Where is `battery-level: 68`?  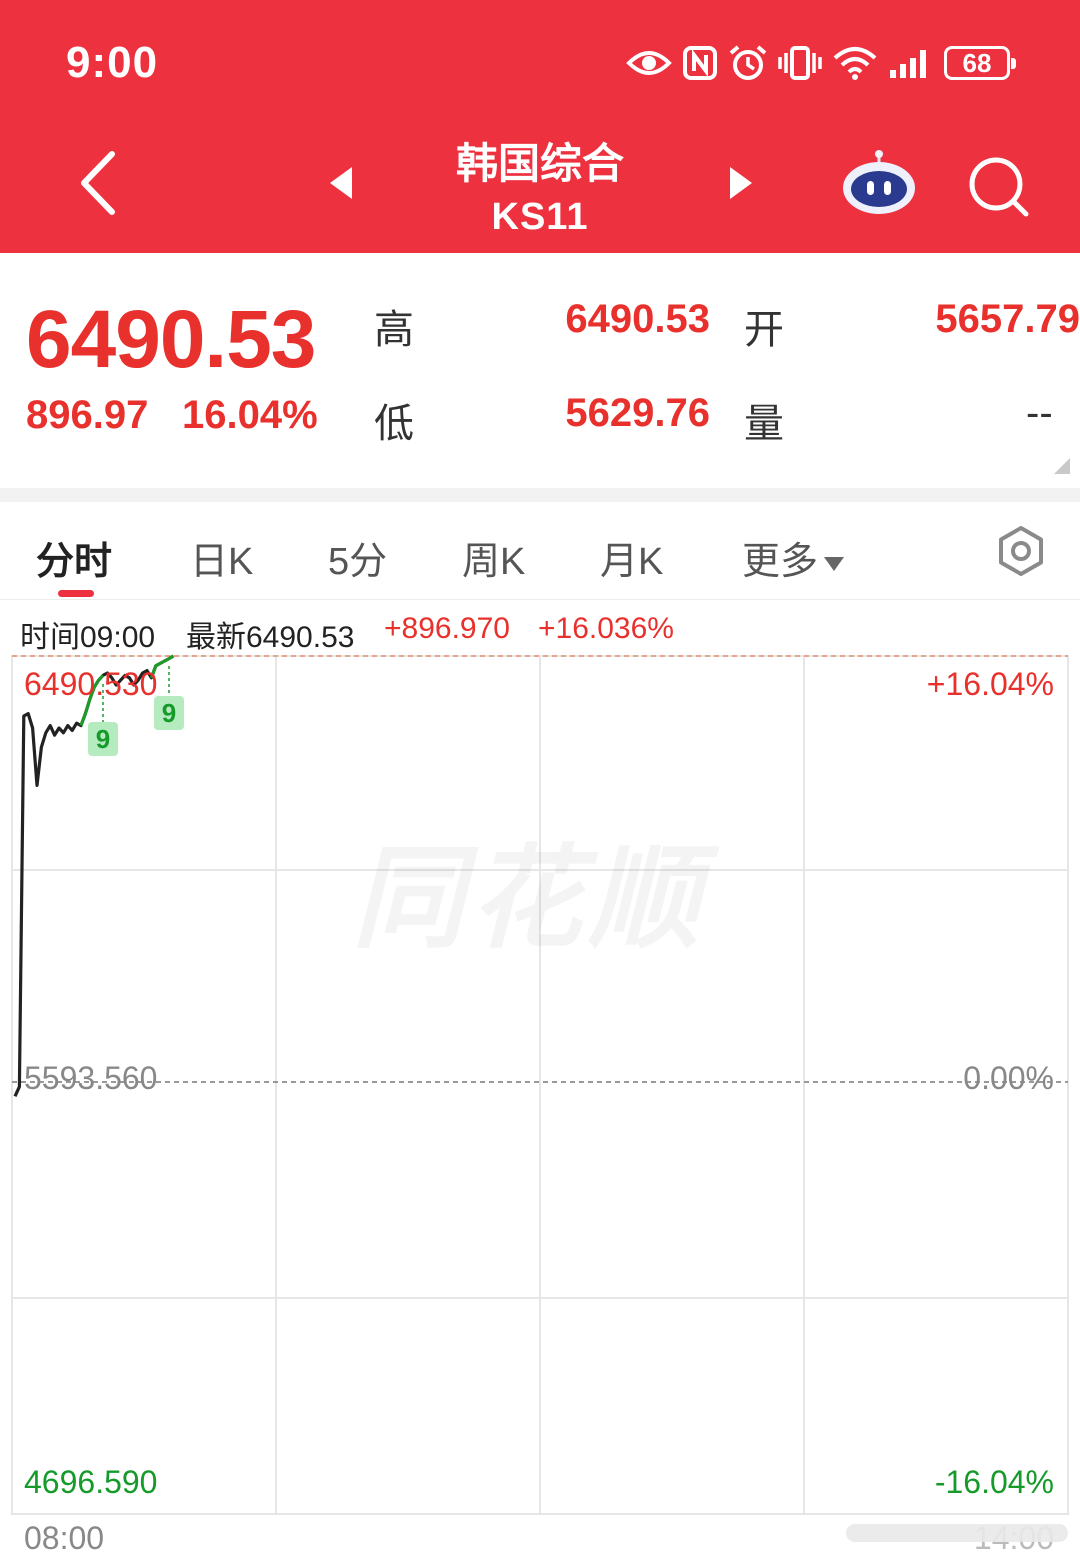
battery-level: 68 is located at coordinates (977, 62).